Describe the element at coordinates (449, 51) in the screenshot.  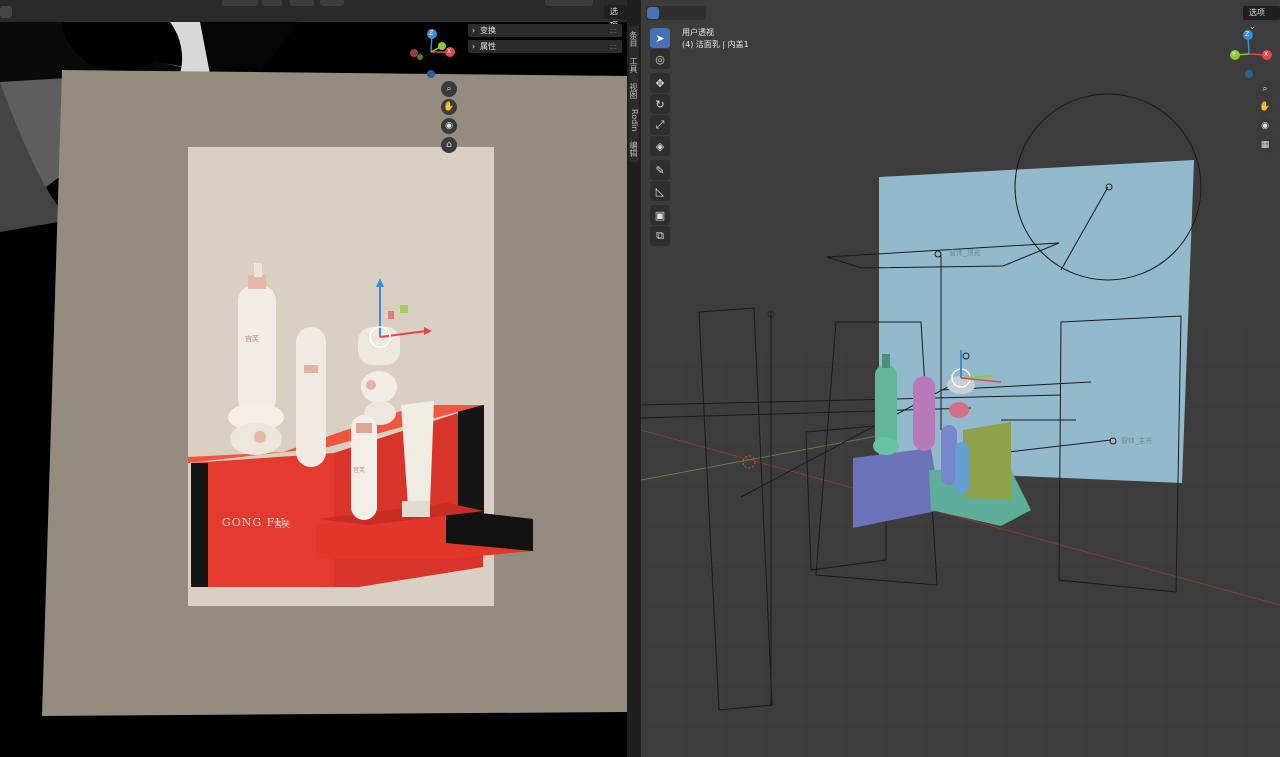
I see `gizmo-x-label: X` at that location.